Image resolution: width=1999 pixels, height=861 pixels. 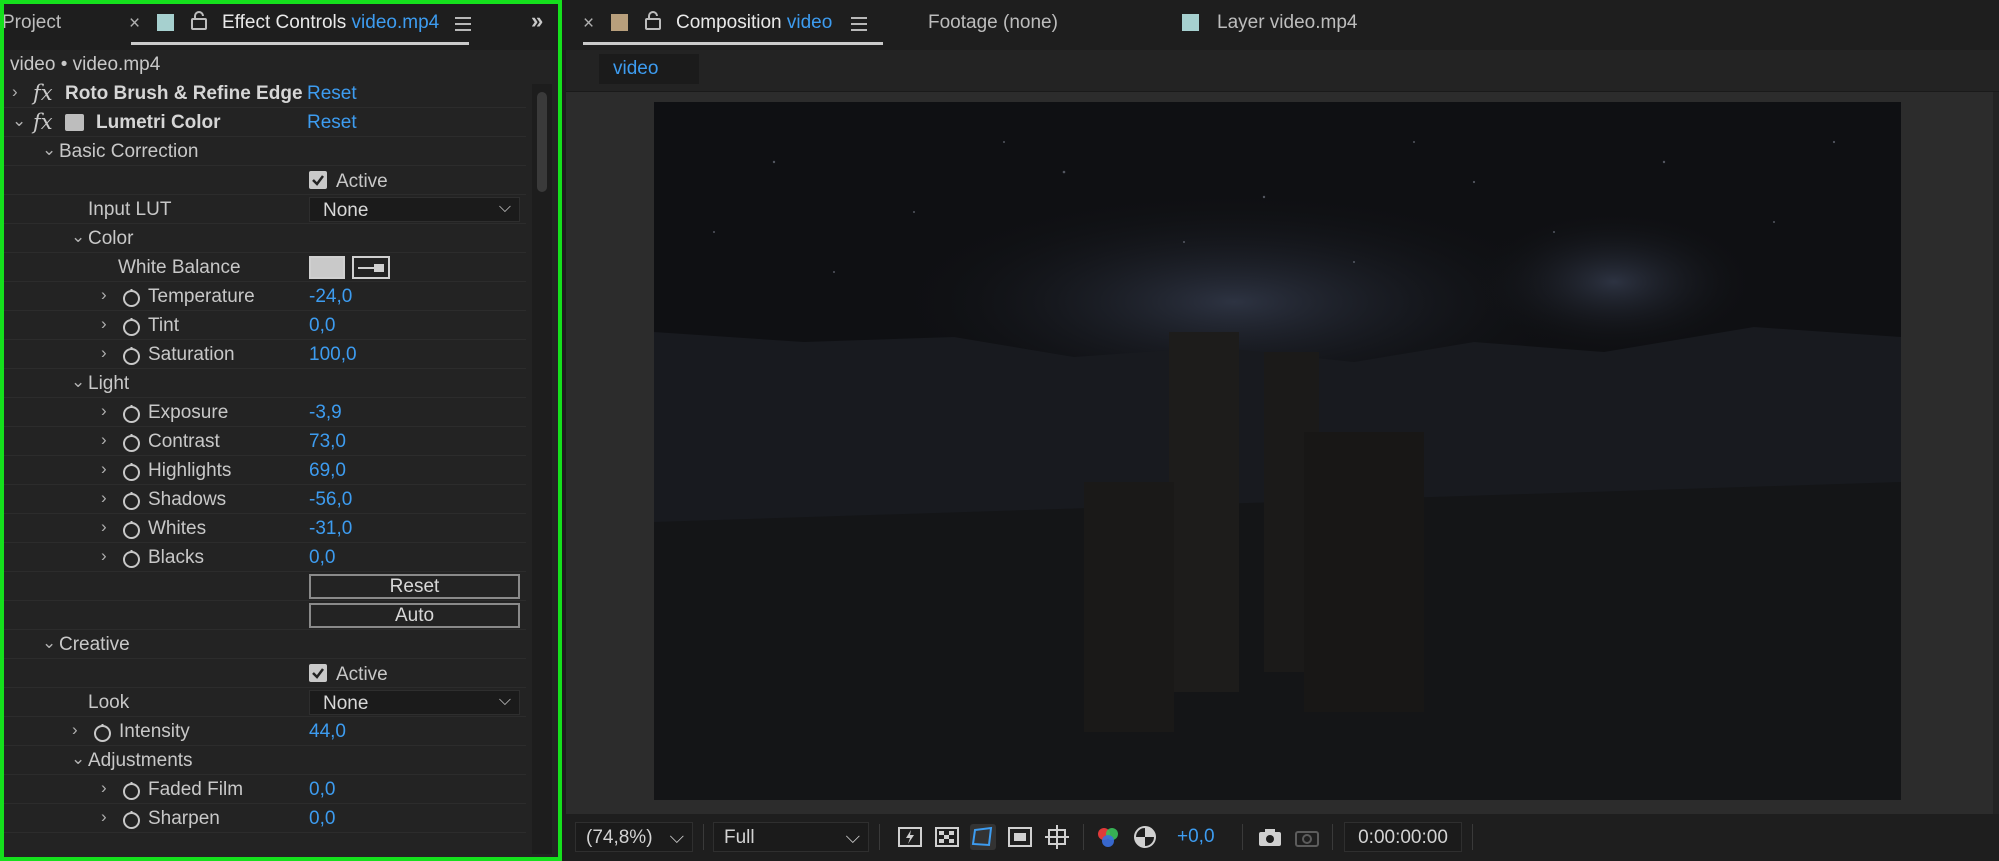 I want to click on region-of-interest-icon, so click(x=1020, y=837).